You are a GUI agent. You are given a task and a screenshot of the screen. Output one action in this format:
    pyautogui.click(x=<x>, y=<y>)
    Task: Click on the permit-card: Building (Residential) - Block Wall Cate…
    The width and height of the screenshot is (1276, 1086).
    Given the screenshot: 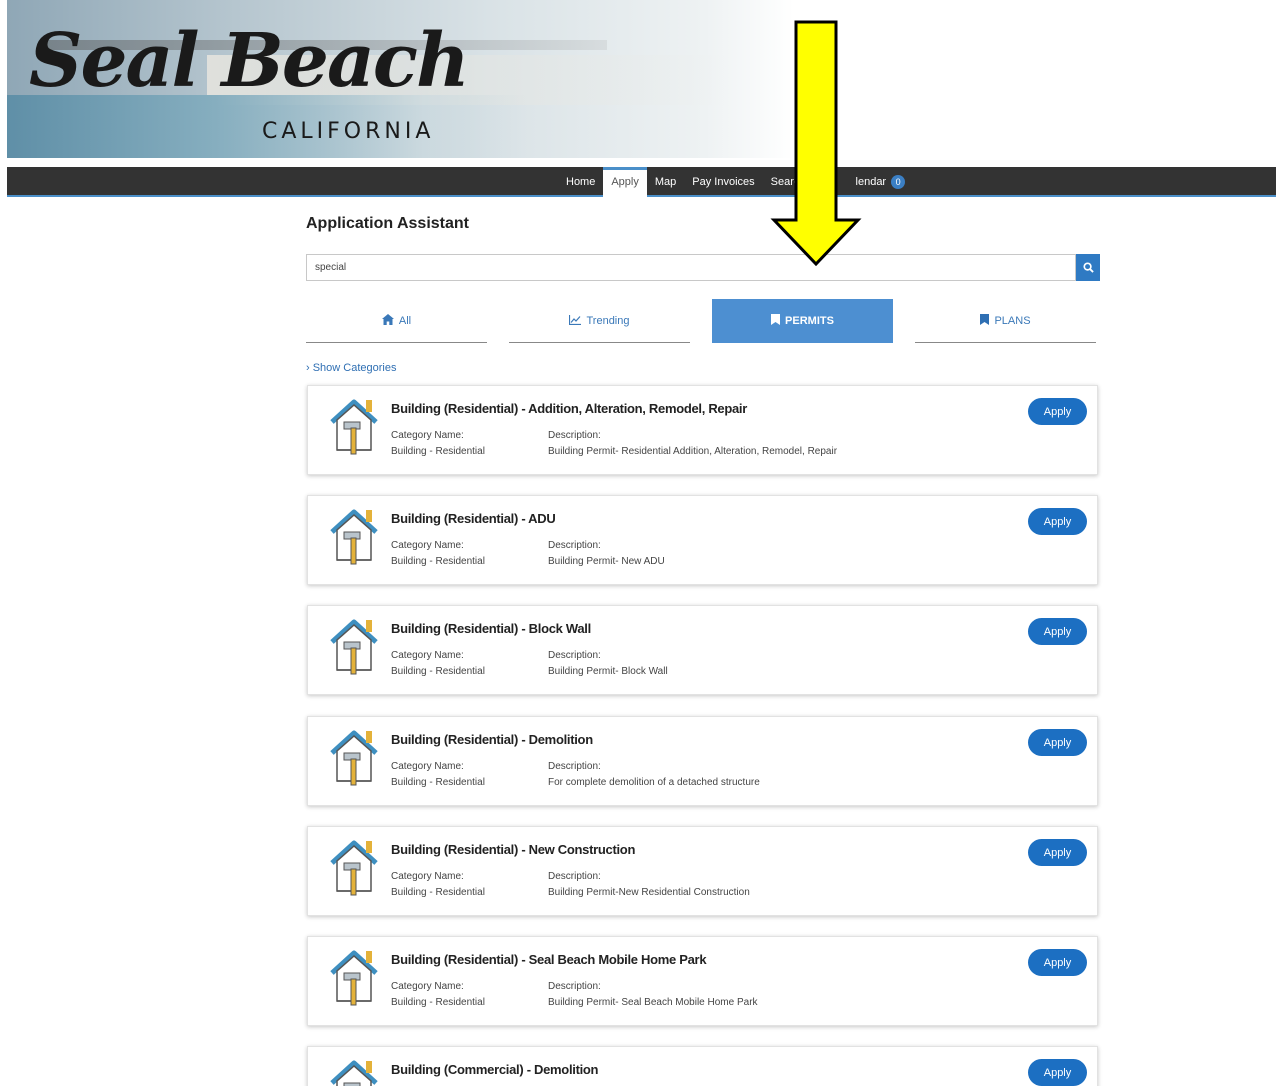 What is the action you would take?
    pyautogui.click(x=702, y=650)
    